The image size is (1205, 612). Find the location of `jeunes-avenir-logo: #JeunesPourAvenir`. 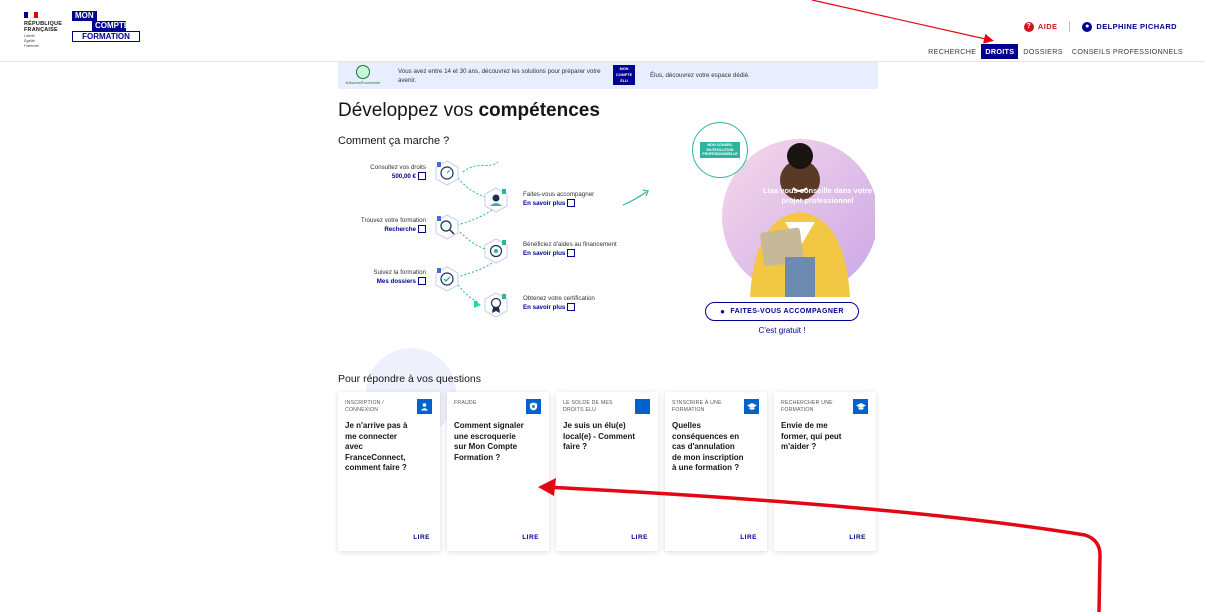

jeunes-avenir-logo: #JeunesPourAvenir is located at coordinates (363, 76).